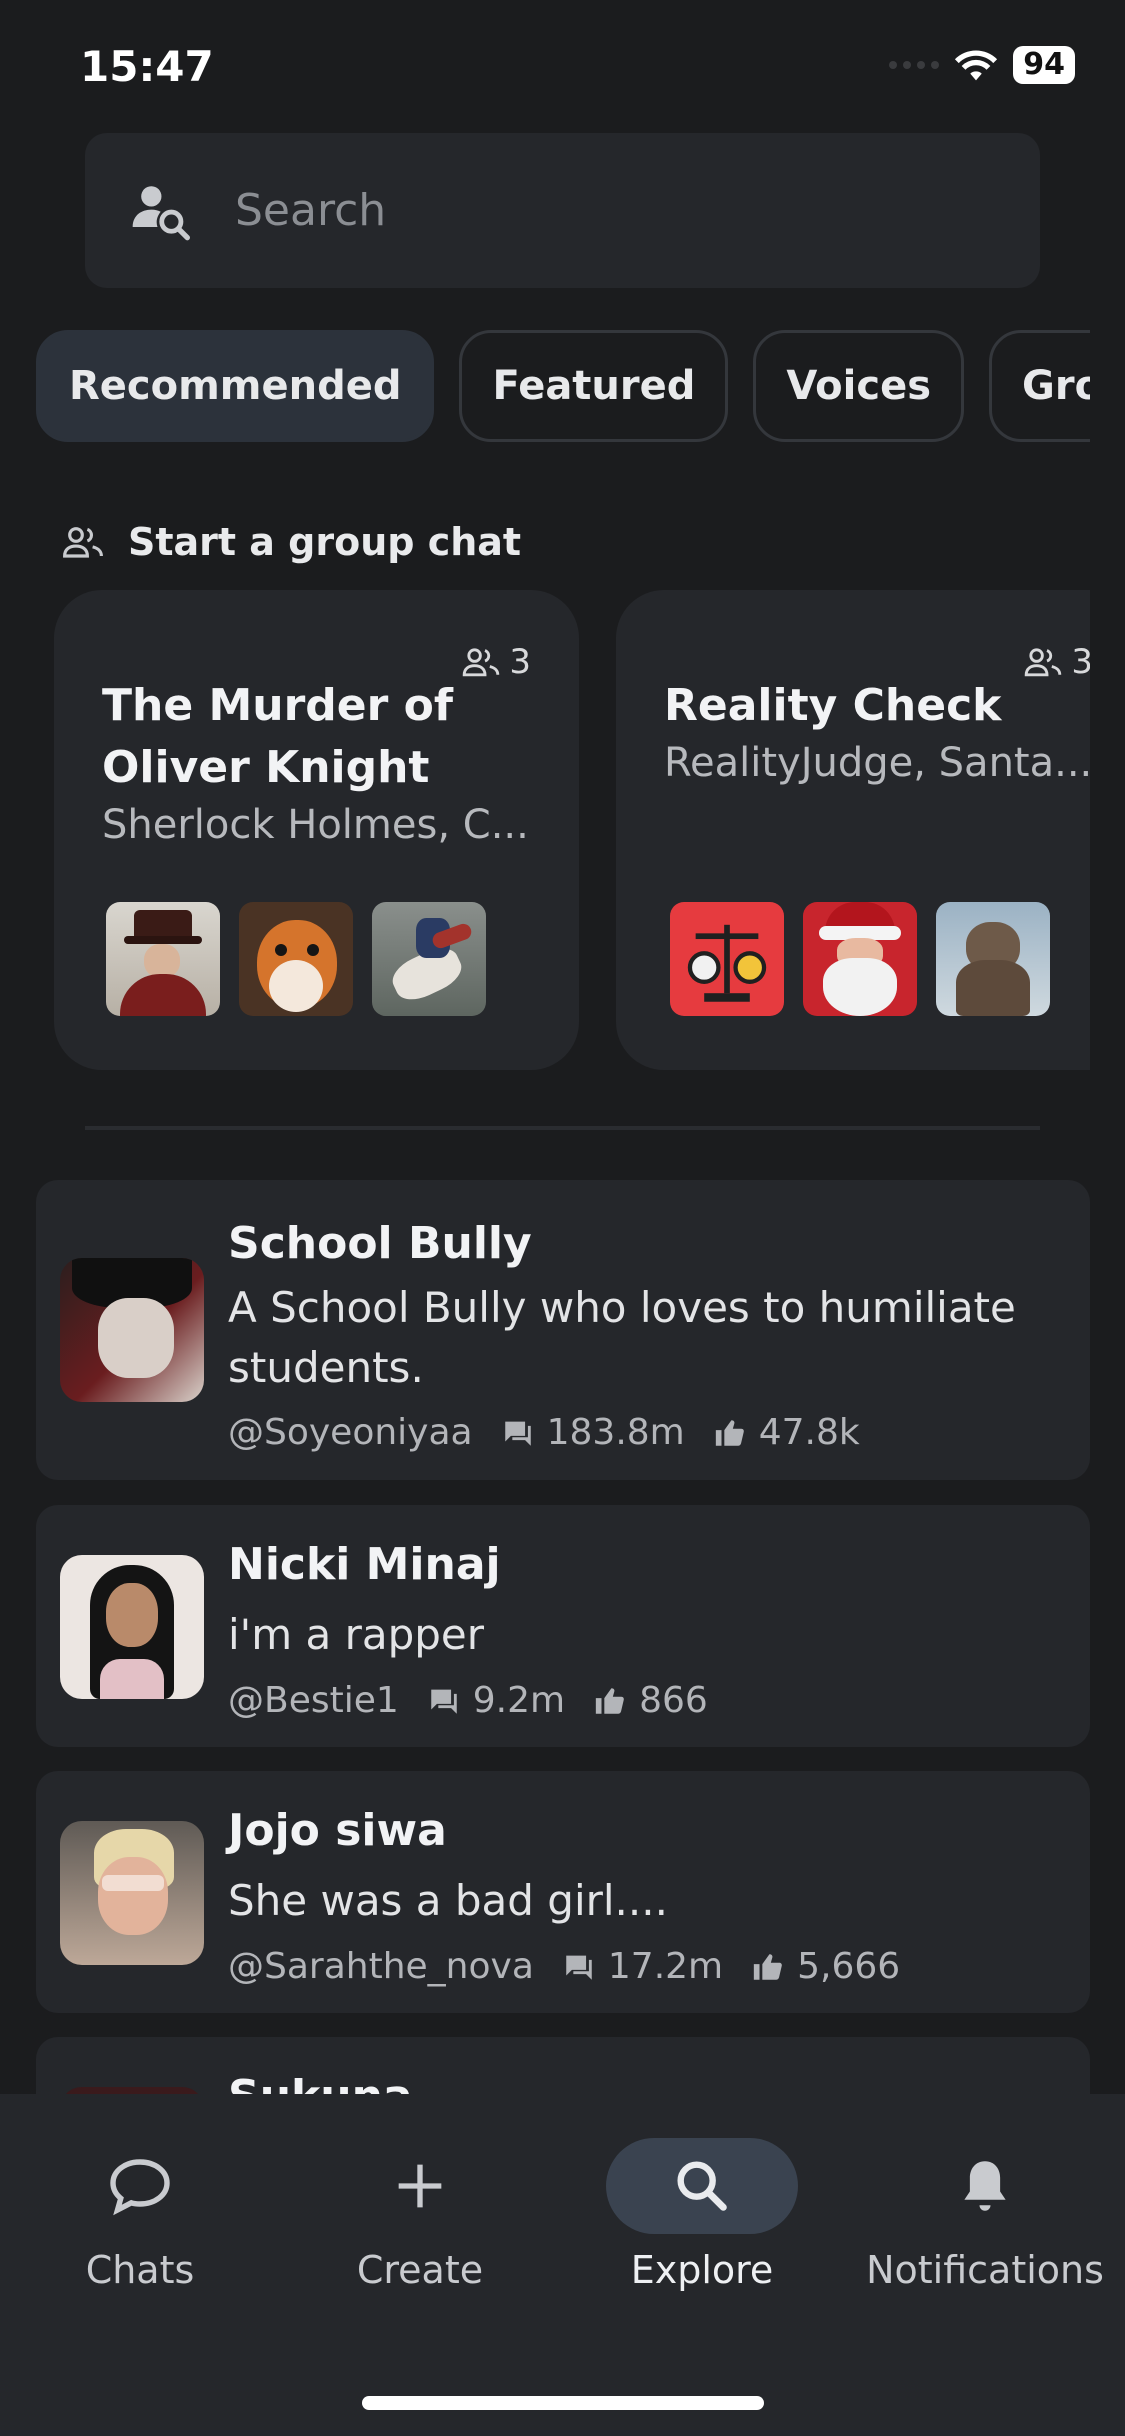 This screenshot has height=2436, width=1125. Describe the element at coordinates (380, 1243) in the screenshot. I see `character-name: School Bully` at that location.